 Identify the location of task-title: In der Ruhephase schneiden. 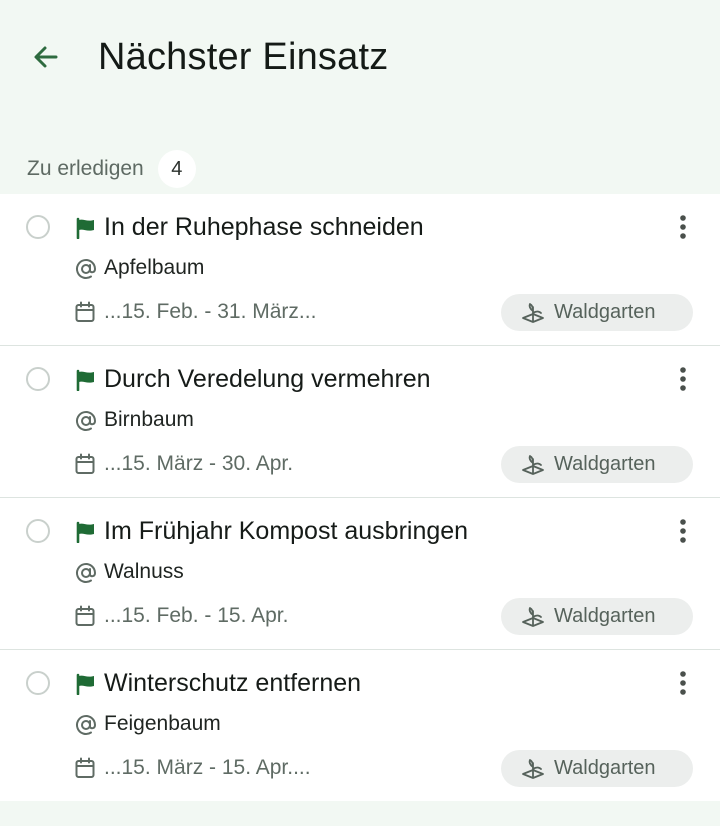
(264, 227).